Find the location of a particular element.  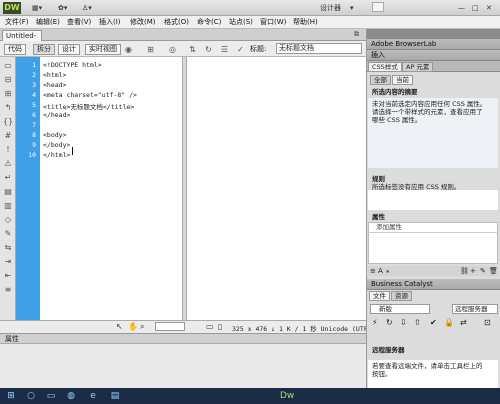

syntax-error-icon: ⚠ is located at coordinates (8, 163).